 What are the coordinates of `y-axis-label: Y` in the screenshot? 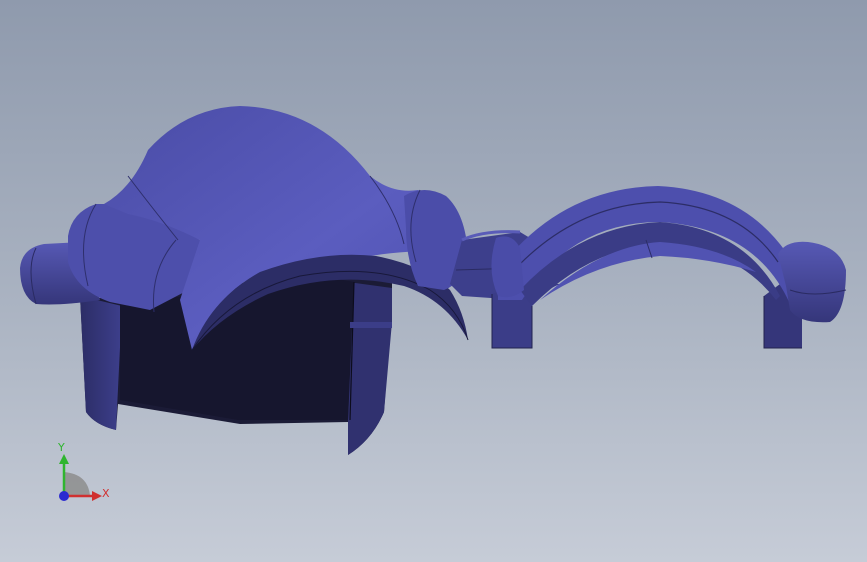 It's located at (61, 447).